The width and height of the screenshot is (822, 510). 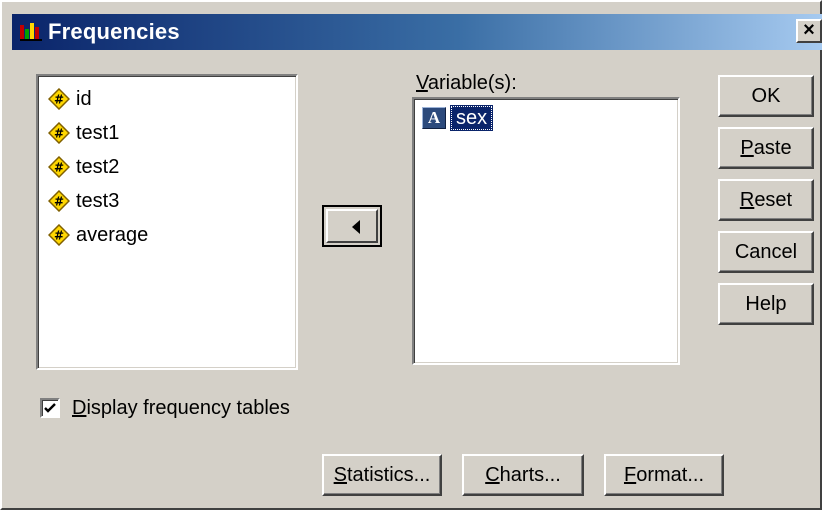 I want to click on move-variable-button, so click(x=352, y=226).